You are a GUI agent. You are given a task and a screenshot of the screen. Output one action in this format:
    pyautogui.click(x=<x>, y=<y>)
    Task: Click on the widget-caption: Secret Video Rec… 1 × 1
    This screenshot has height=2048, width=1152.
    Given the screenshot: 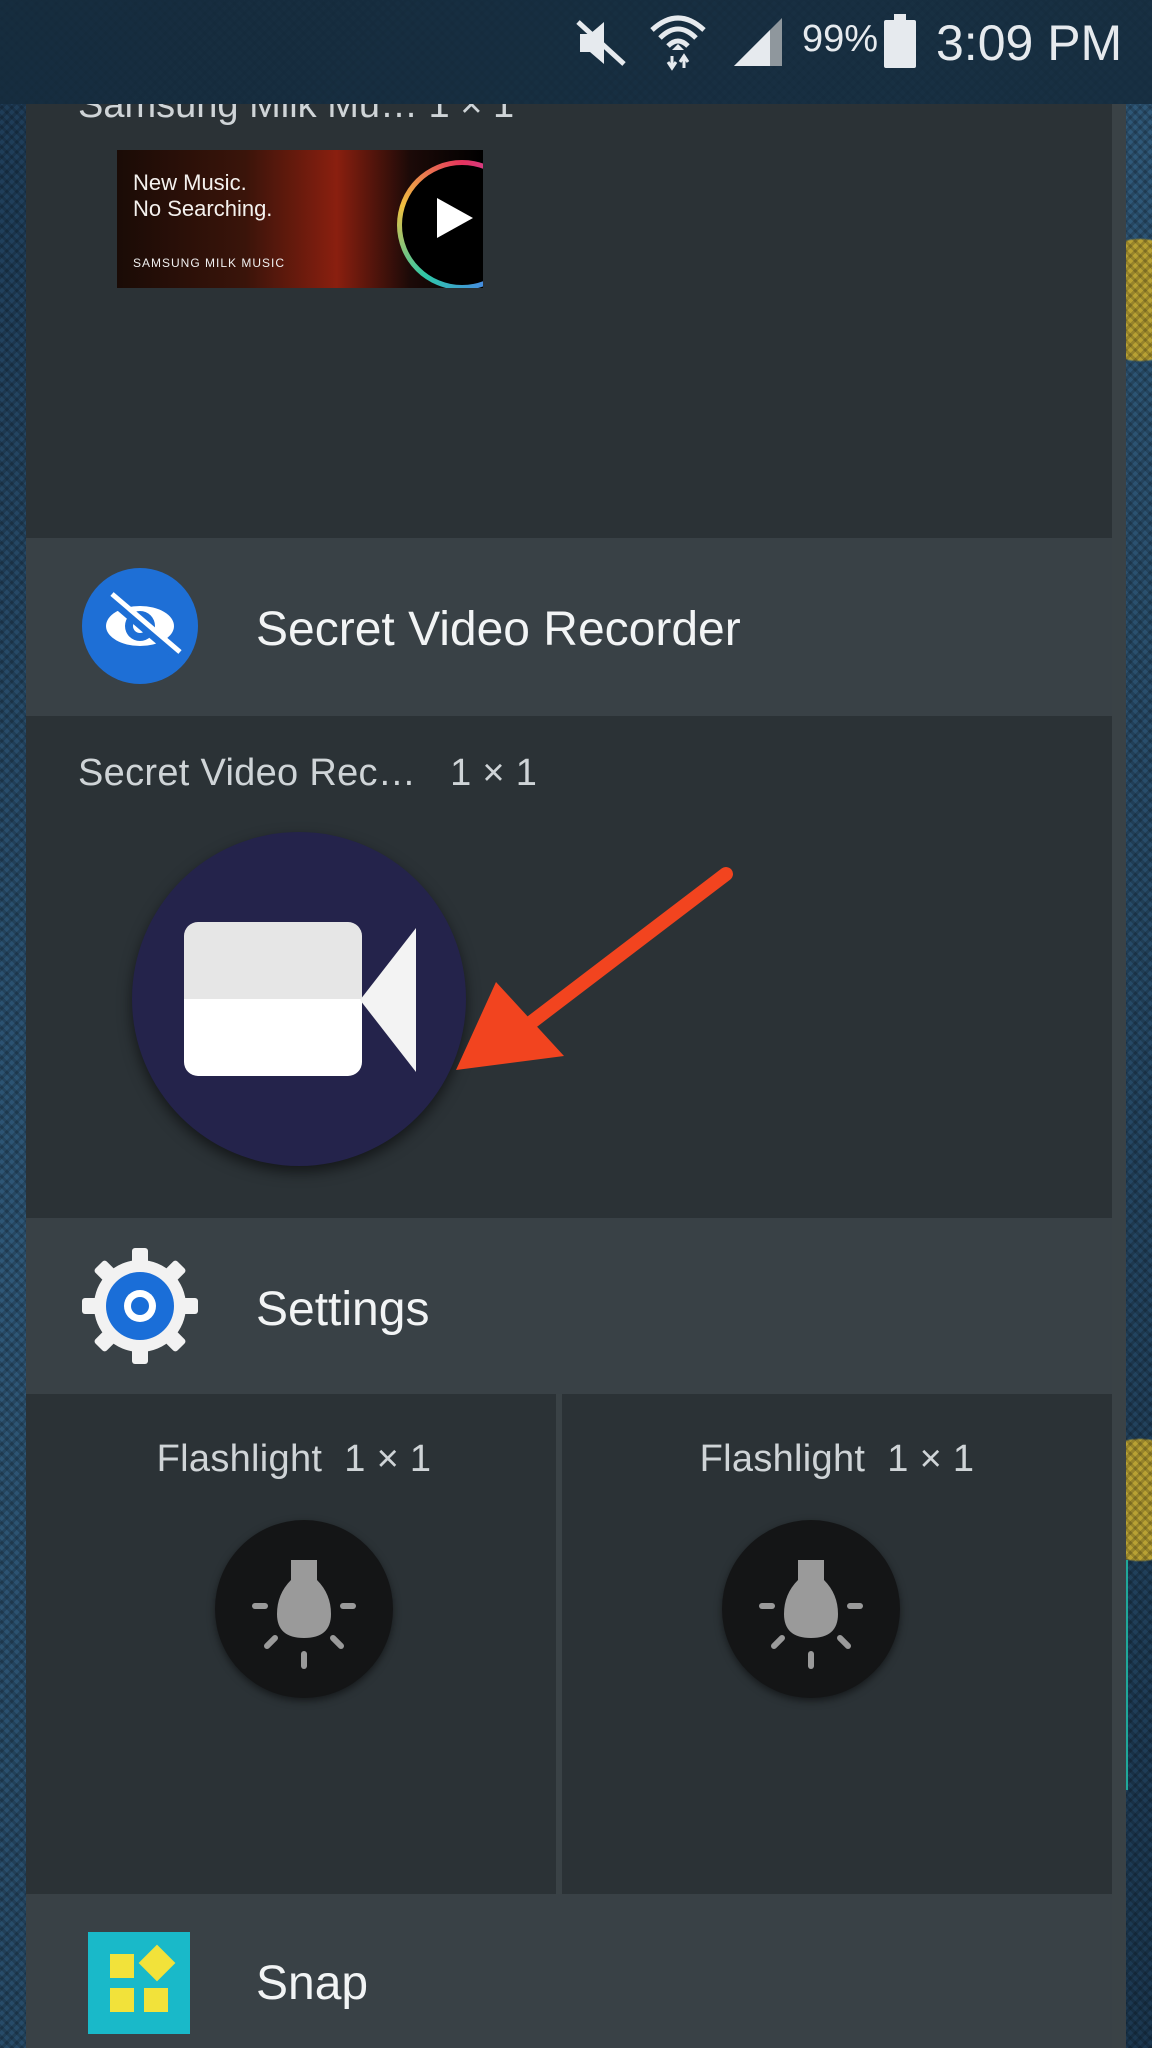 What is the action you would take?
    pyautogui.click(x=307, y=773)
    